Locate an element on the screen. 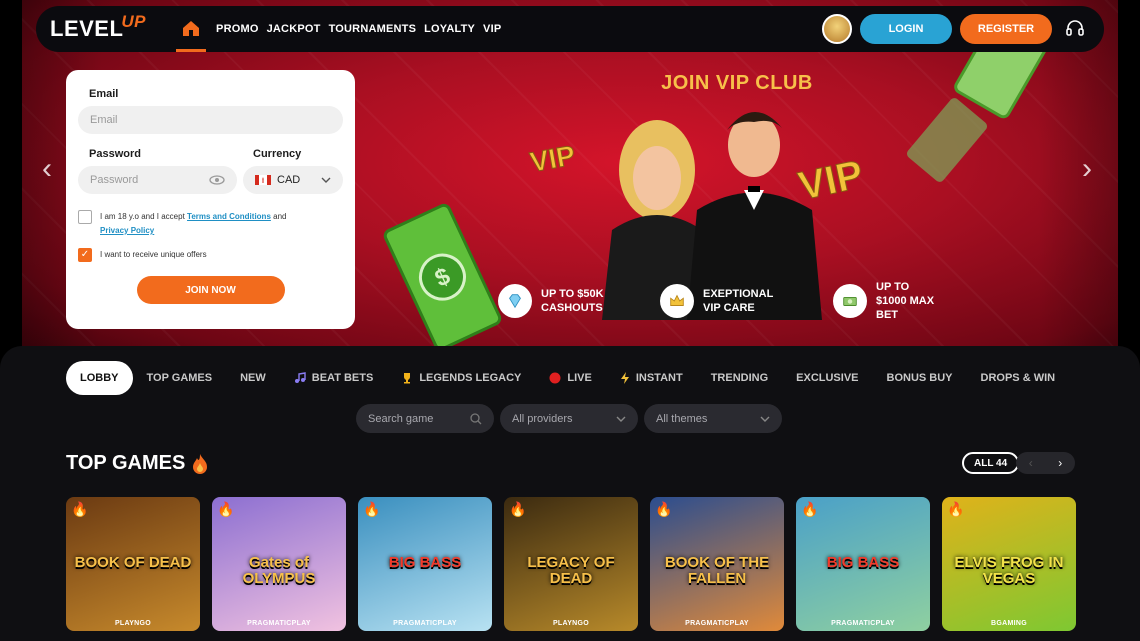 Image resolution: width=1140 pixels, height=641 pixels. email-field: Email is located at coordinates (210, 120).